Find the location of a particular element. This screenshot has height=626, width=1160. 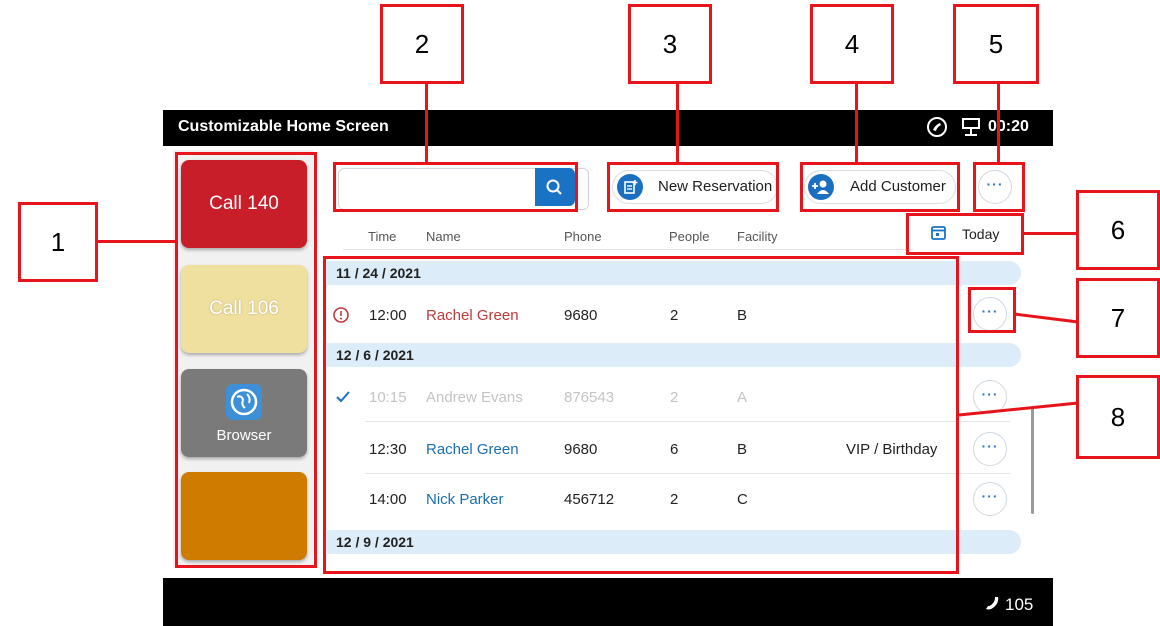

column-header-name: Name is located at coordinates (443, 236).